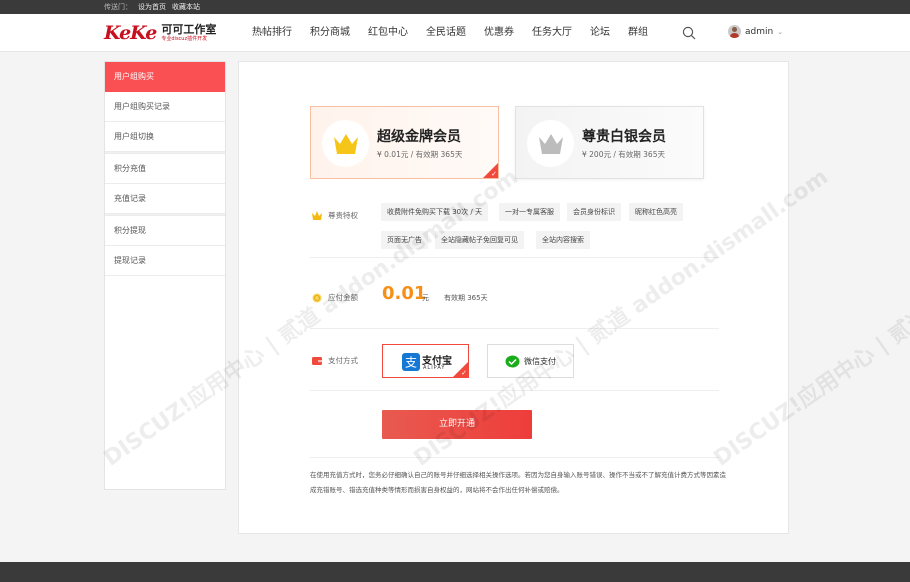 The image size is (910, 582). What do you see at coordinates (186, 7) in the screenshot?
I see `bookmark-link: 收藏本站` at bounding box center [186, 7].